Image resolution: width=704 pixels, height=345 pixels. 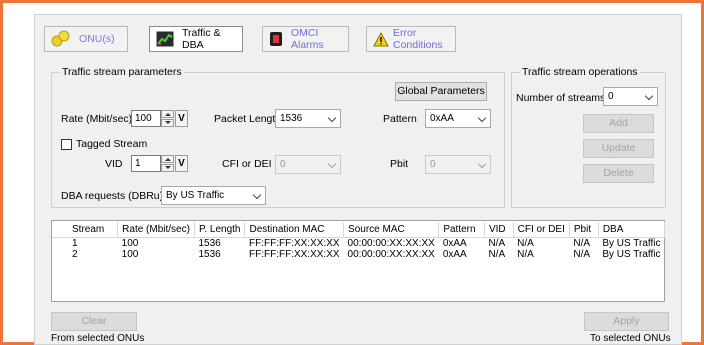 What do you see at coordinates (220, 230) in the screenshot?
I see `column-header: P. Length` at bounding box center [220, 230].